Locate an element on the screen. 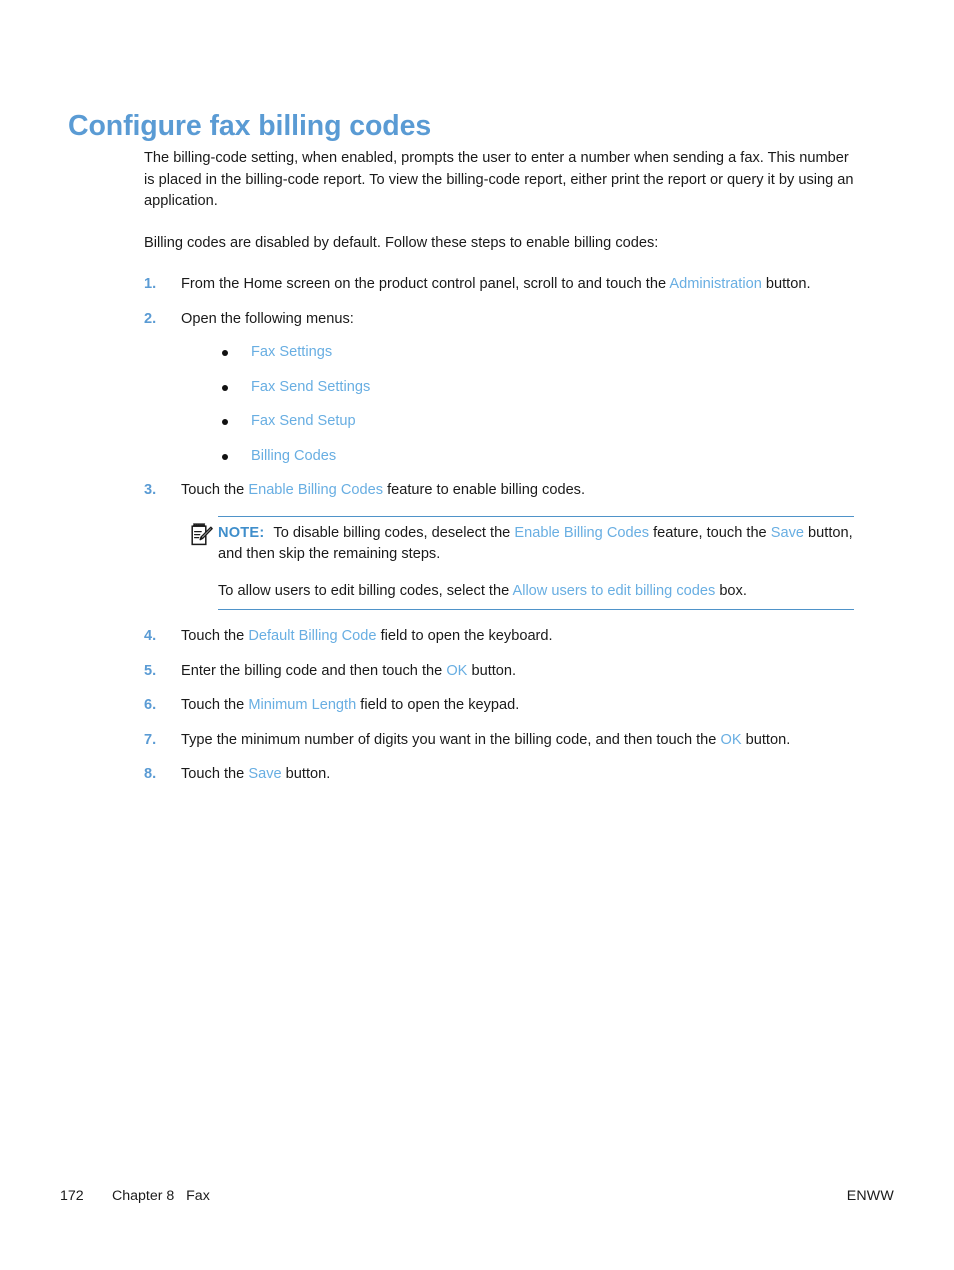 The height and width of the screenshot is (1270, 954). step-number: 2. is located at coordinates (150, 318).